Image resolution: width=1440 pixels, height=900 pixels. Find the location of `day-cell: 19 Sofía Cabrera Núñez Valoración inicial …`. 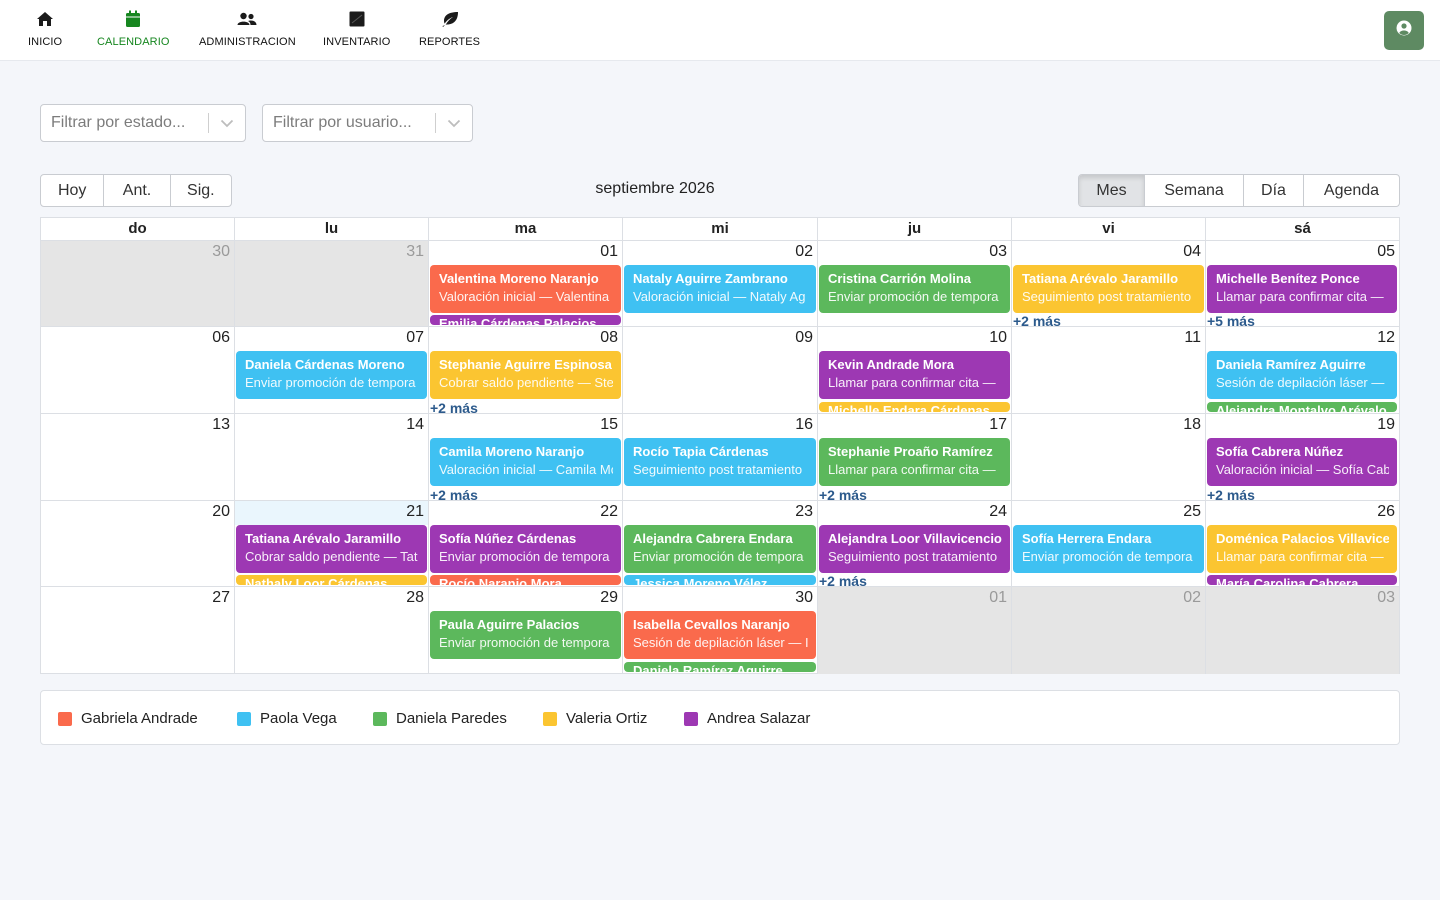

day-cell: 19 Sofía Cabrera Núñez Valoración inicial … is located at coordinates (1302, 457).